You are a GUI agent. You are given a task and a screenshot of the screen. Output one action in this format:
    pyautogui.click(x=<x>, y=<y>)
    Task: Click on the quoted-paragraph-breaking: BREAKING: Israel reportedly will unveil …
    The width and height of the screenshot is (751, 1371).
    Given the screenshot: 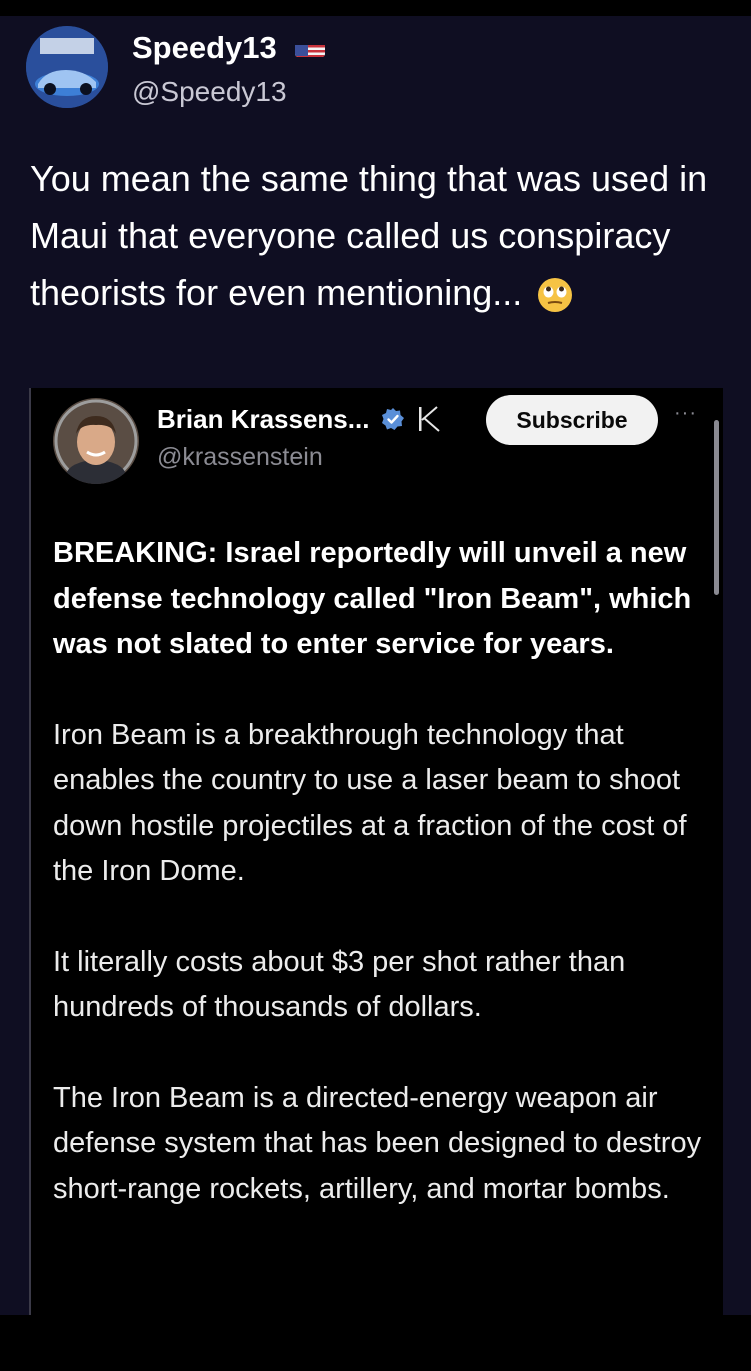 What is the action you would take?
    pyautogui.click(x=372, y=598)
    